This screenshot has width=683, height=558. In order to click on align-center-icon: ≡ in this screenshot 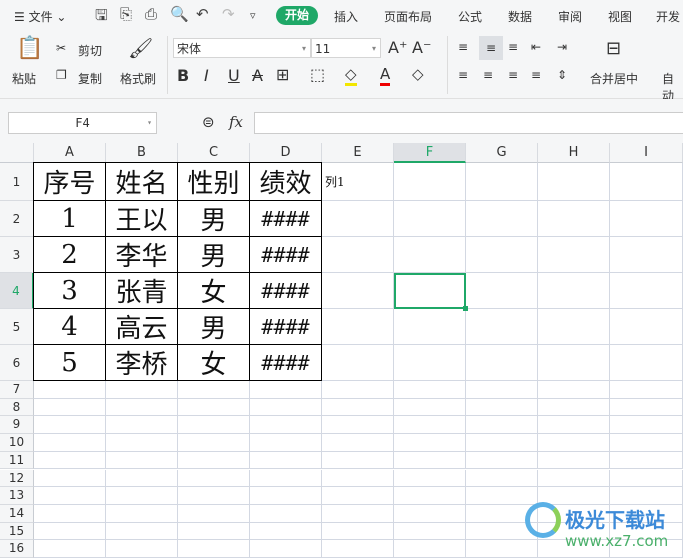, I will do `click(488, 75)`.